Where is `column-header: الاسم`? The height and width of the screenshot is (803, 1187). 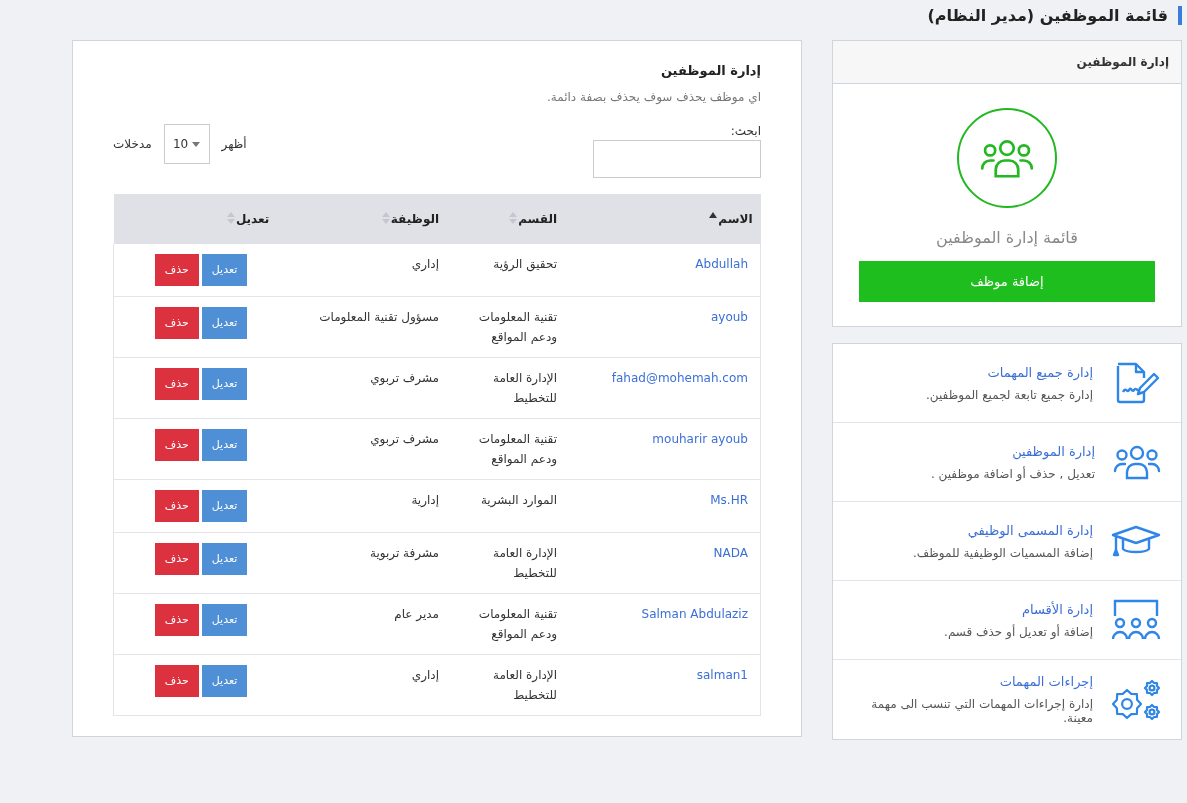
column-header: الاسم is located at coordinates (663, 219).